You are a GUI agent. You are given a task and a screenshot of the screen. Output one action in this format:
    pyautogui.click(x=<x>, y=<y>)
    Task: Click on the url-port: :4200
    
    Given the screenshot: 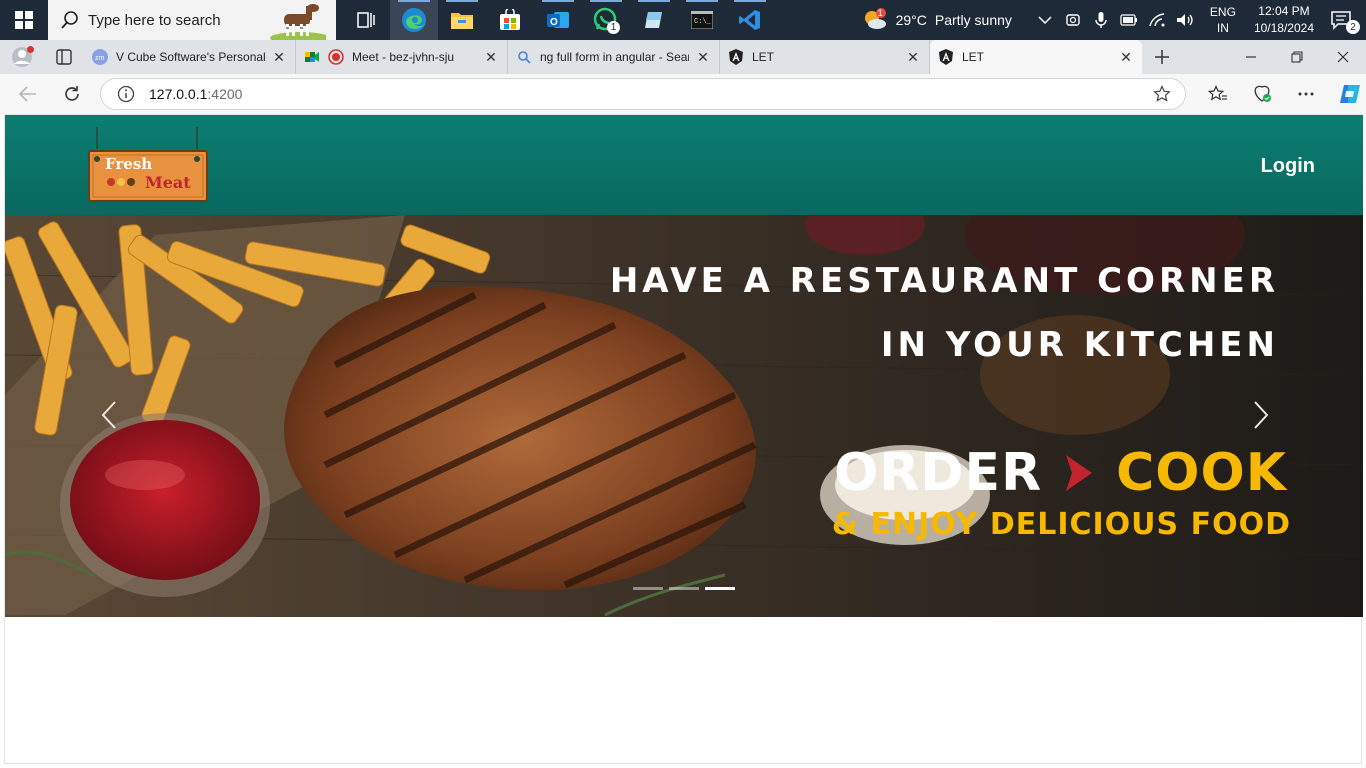 What is the action you would take?
    pyautogui.click(x=225, y=94)
    